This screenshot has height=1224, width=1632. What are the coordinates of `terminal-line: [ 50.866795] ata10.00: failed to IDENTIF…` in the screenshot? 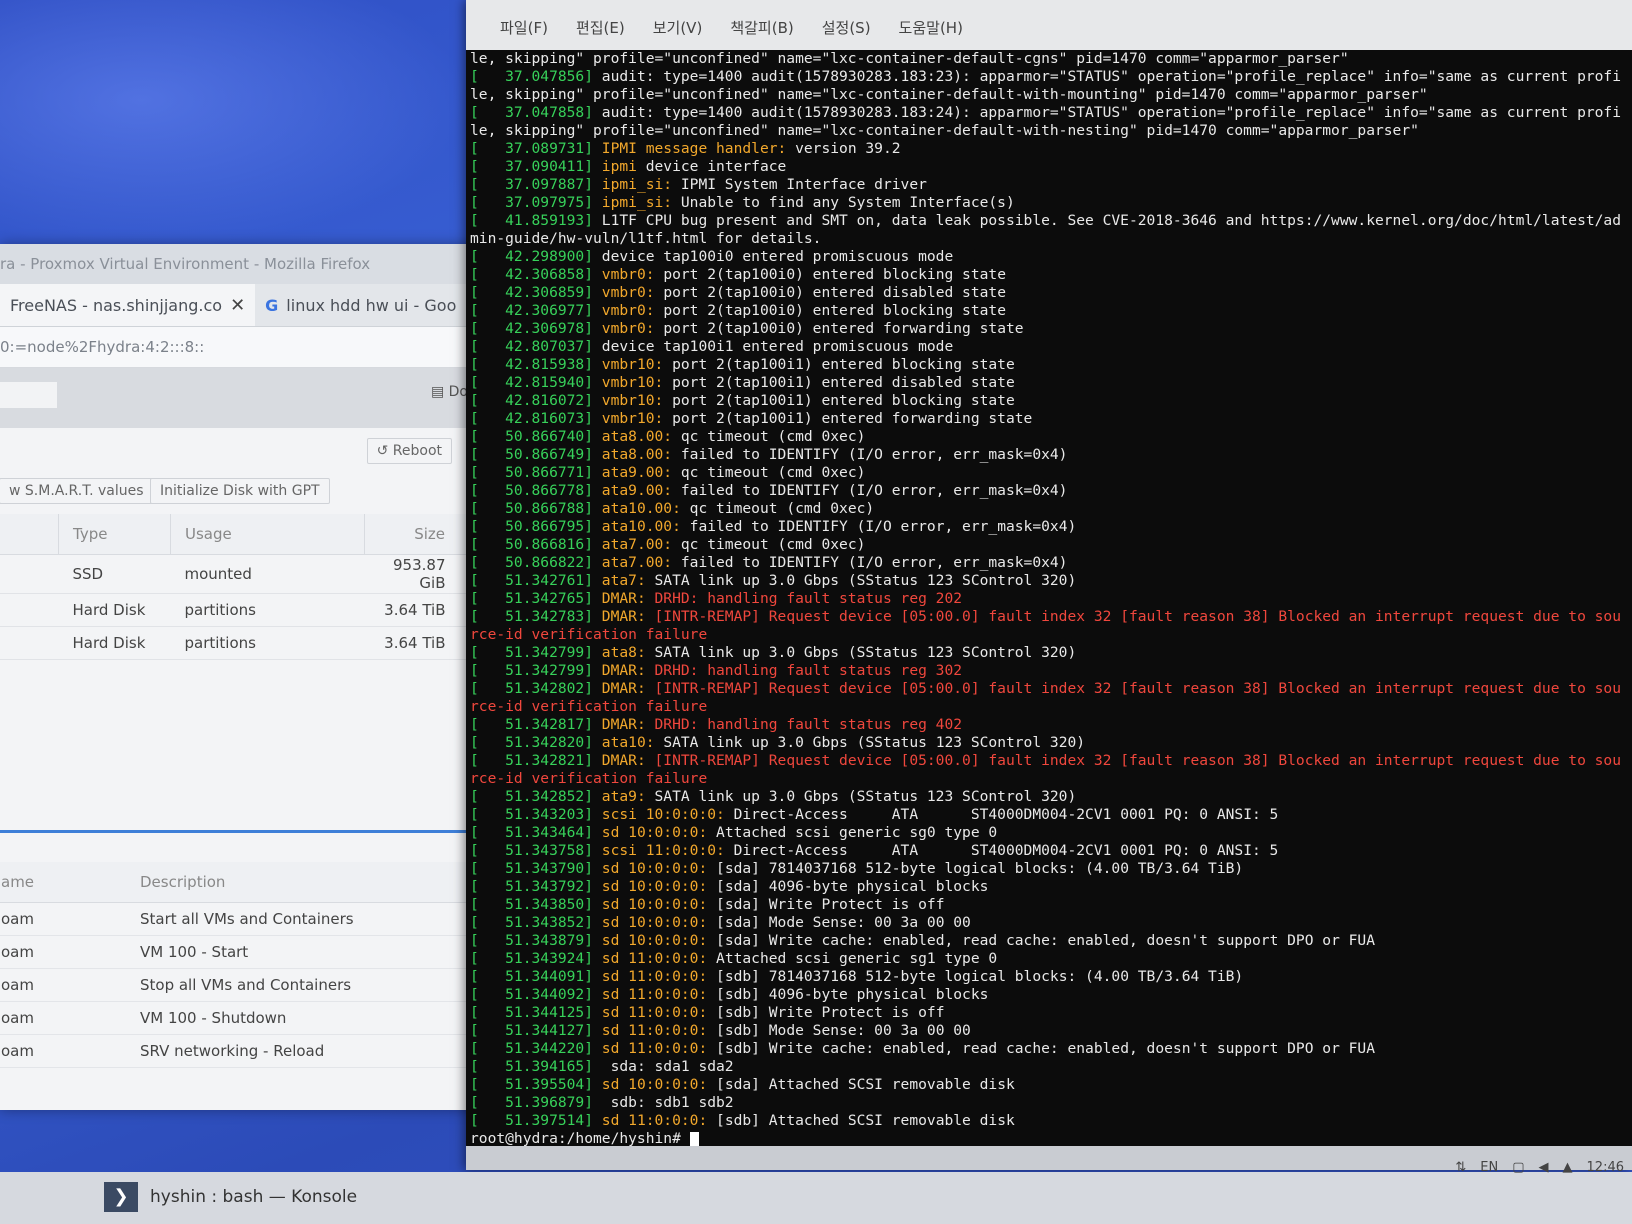 It's located at (773, 526).